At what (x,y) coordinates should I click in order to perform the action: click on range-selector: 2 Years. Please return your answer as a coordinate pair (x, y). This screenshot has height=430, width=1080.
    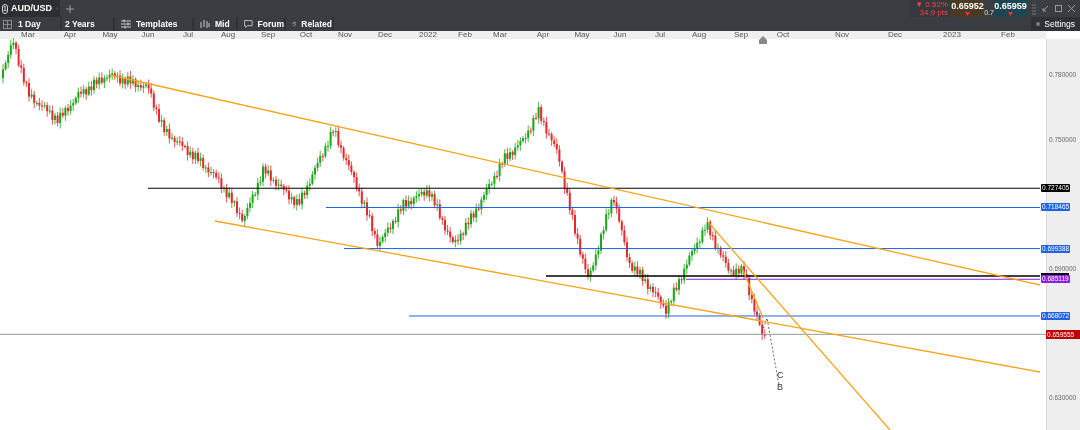
    Looking at the image, I should click on (88, 24).